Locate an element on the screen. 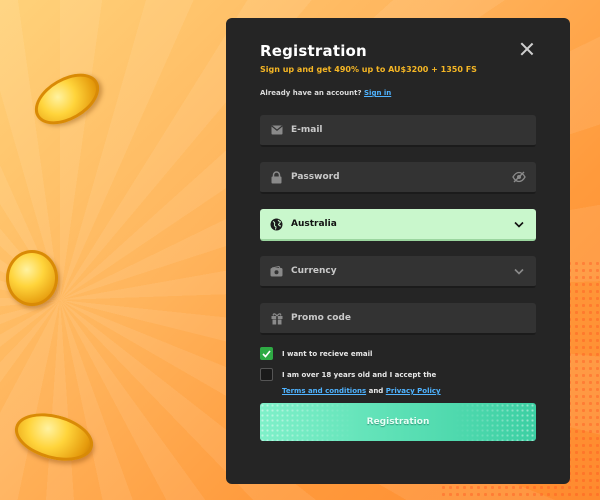 Image resolution: width=600 pixels, height=500 pixels. password-input is located at coordinates (391, 177).